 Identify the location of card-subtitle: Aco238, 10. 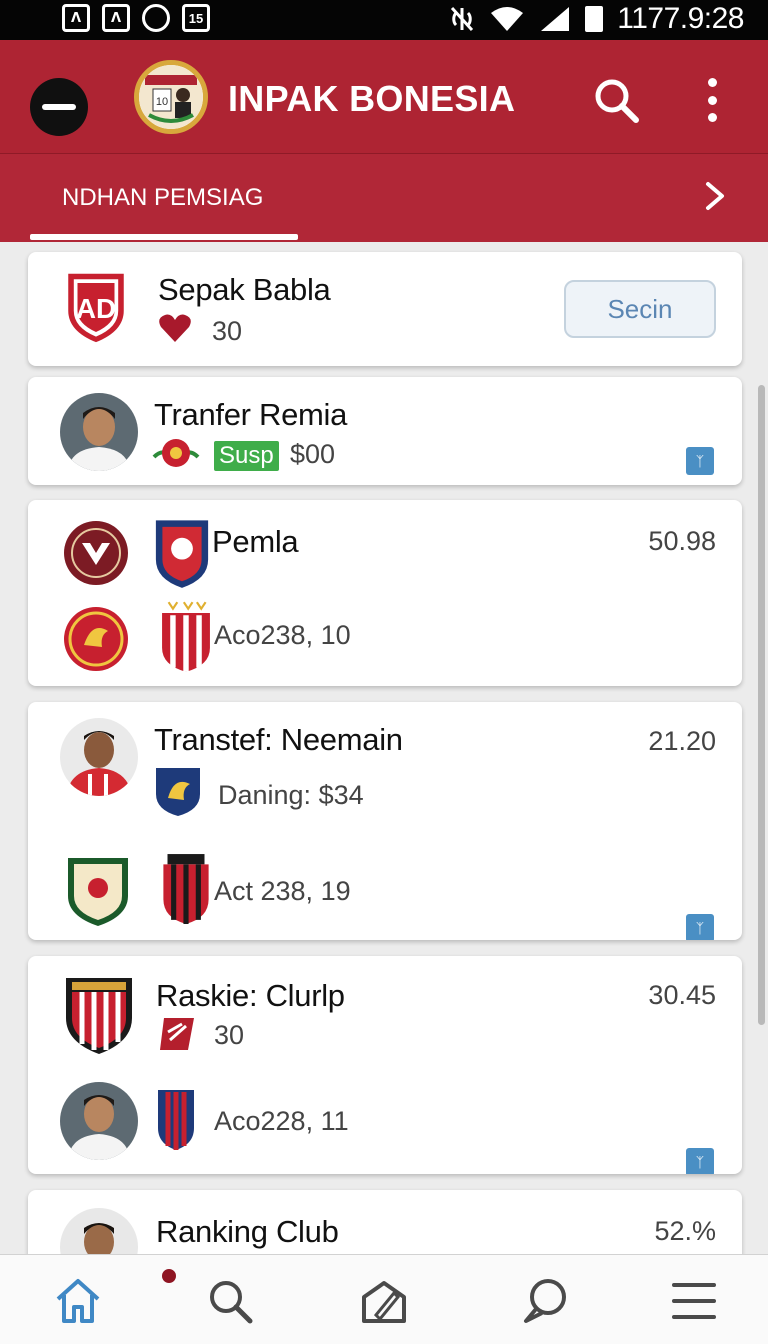
(282, 635).